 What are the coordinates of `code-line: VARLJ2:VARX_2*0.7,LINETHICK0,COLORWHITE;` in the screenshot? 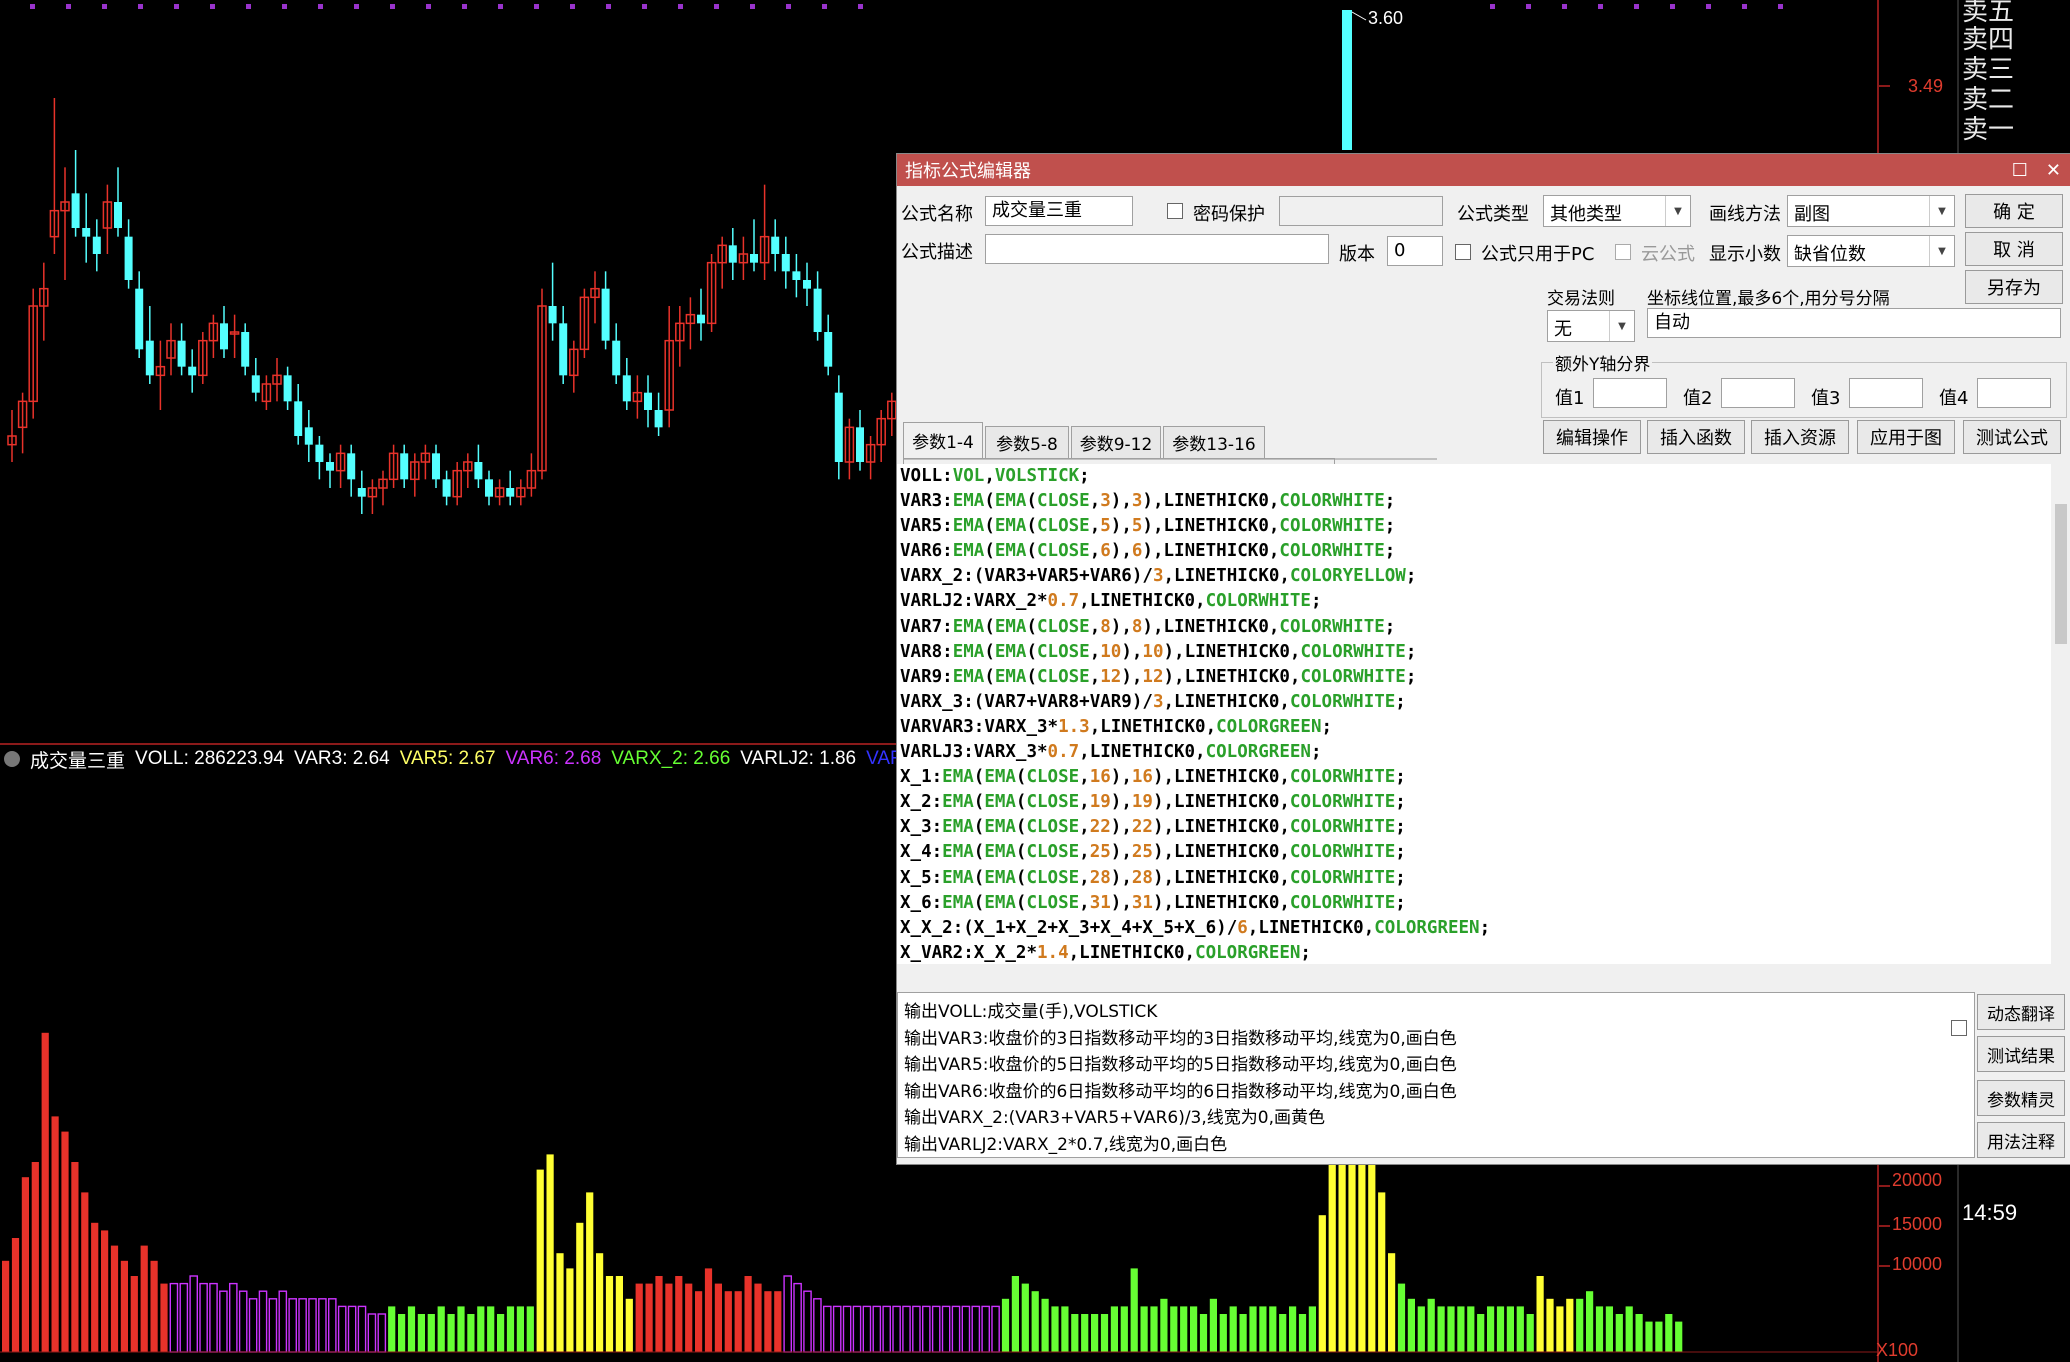 It's located at (1475, 601).